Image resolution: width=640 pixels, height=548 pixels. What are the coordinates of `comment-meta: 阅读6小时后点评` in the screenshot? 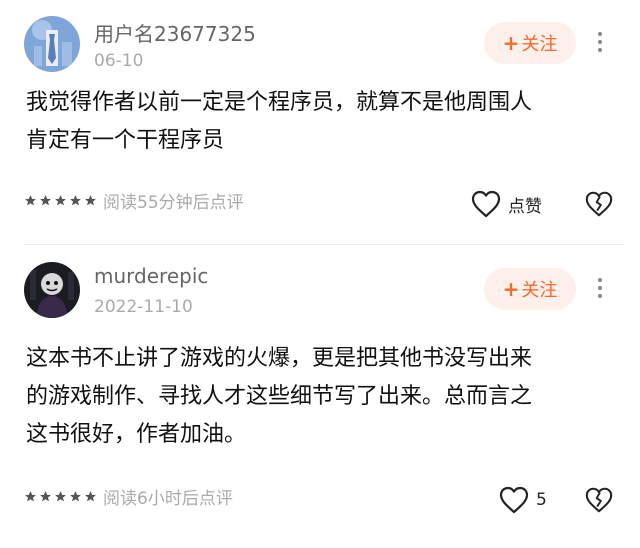 It's located at (128, 496).